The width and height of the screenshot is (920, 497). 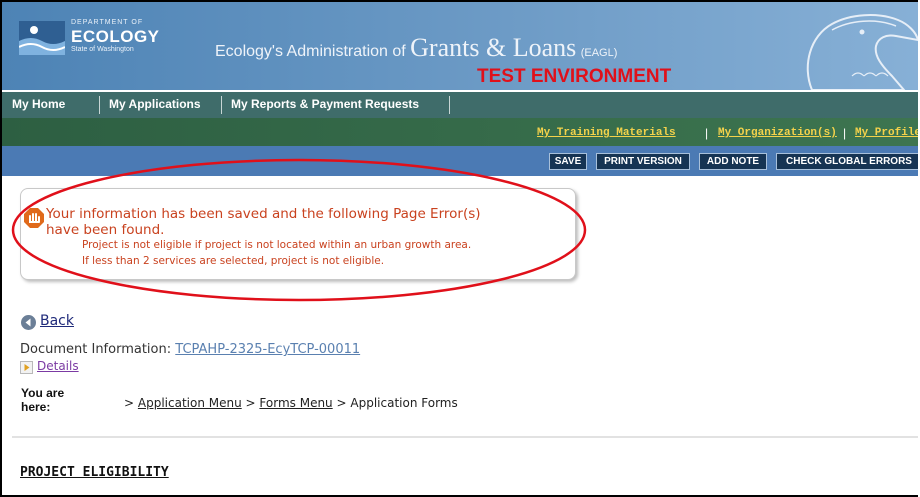 I want to click on add-note-button: ADD NOTE, so click(x=733, y=161).